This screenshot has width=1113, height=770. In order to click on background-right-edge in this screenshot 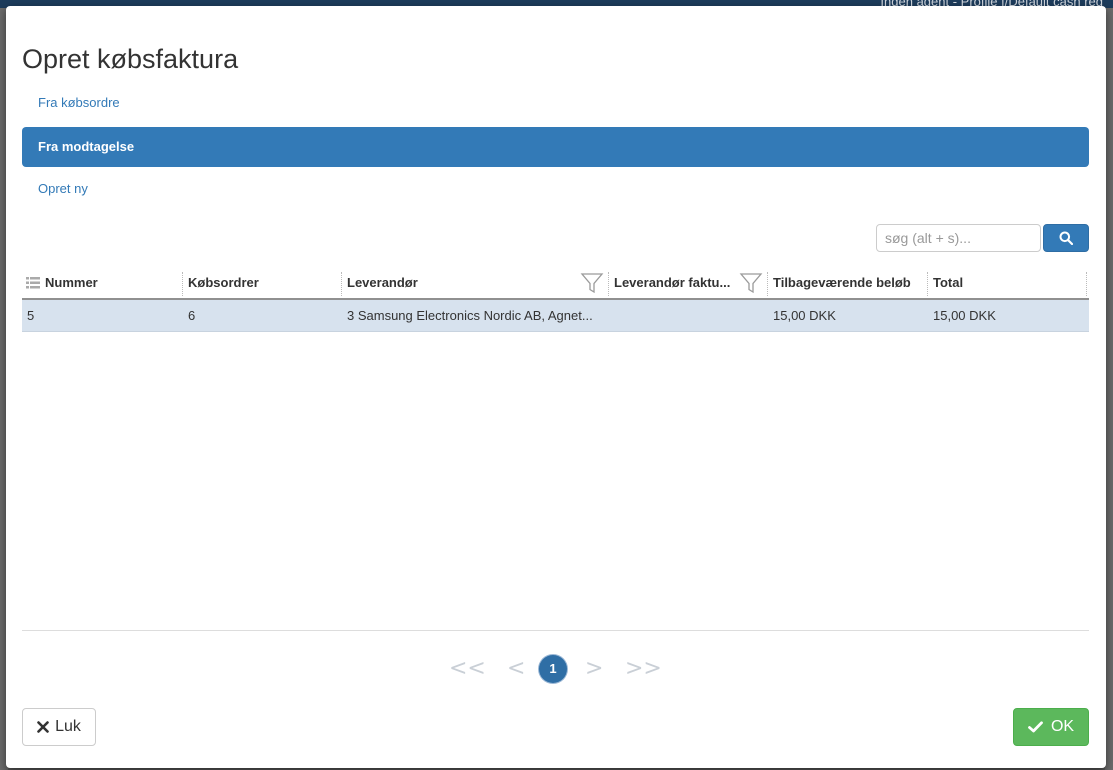, I will do `click(1109, 389)`.